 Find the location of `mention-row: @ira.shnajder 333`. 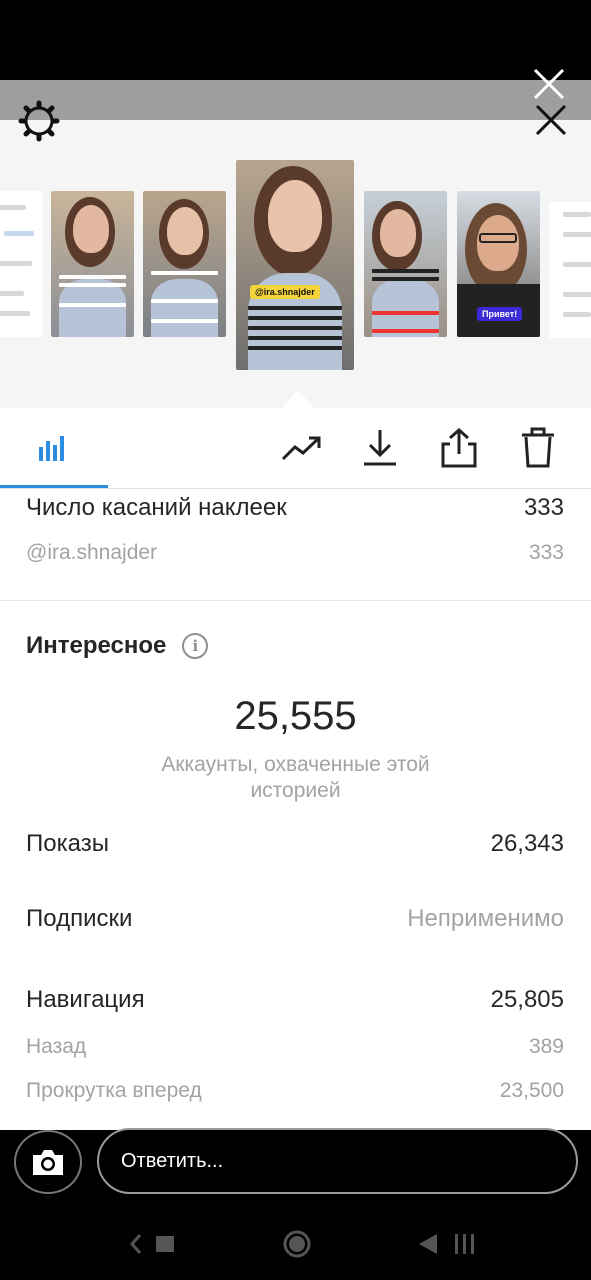

mention-row: @ira.shnajder 333 is located at coordinates (295, 553).